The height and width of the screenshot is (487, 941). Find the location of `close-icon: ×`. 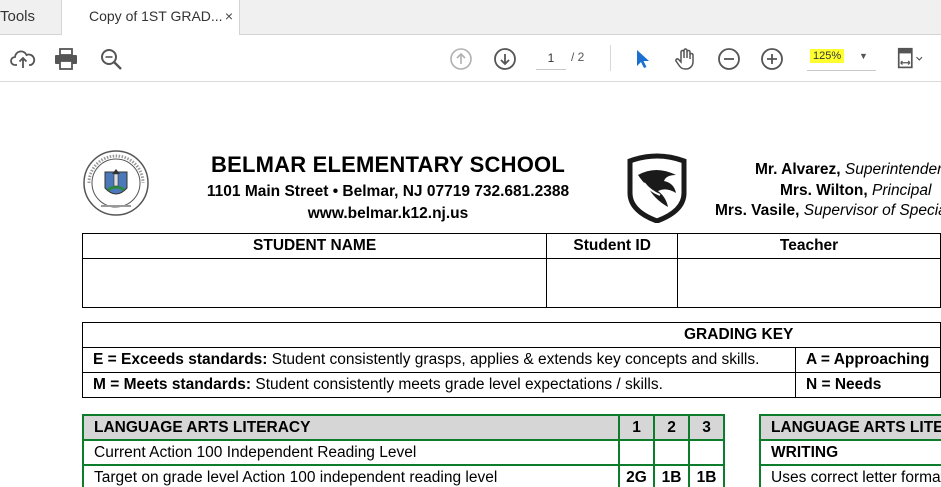

close-icon: × is located at coordinates (229, 16).